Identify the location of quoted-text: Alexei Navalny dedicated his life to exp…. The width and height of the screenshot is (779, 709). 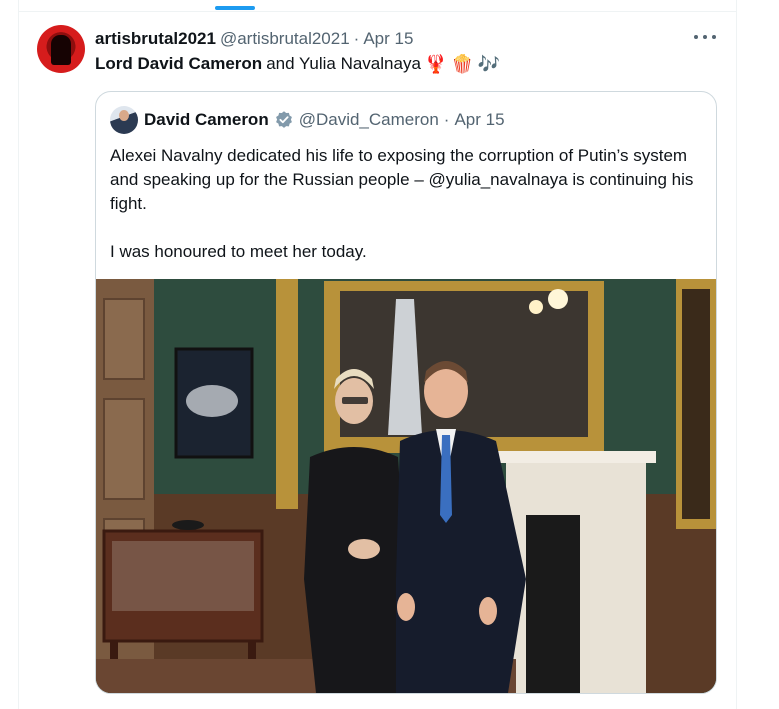
(407, 204).